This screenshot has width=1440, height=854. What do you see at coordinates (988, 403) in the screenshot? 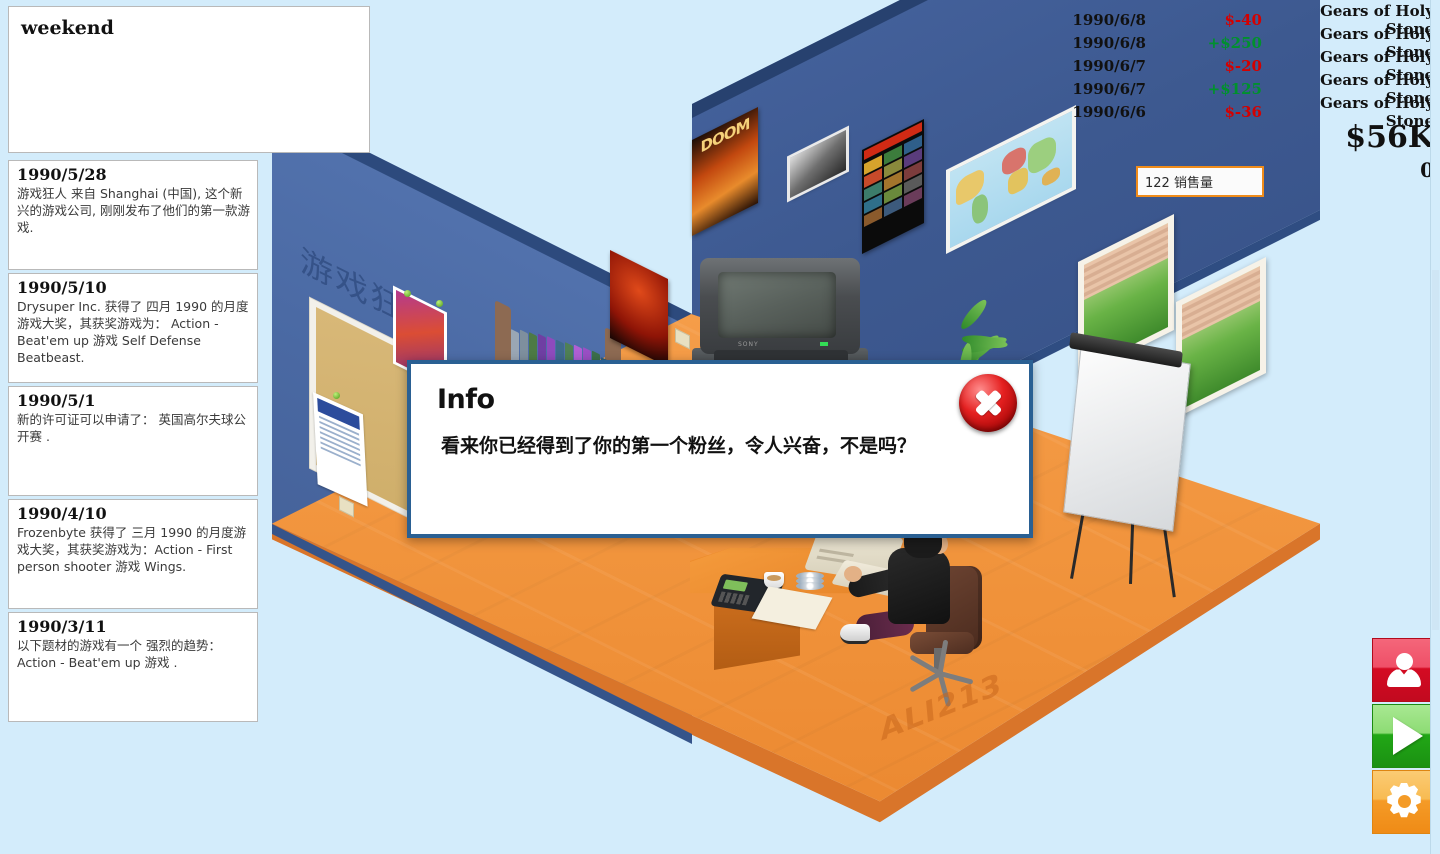
I see `close-x-icon` at bounding box center [988, 403].